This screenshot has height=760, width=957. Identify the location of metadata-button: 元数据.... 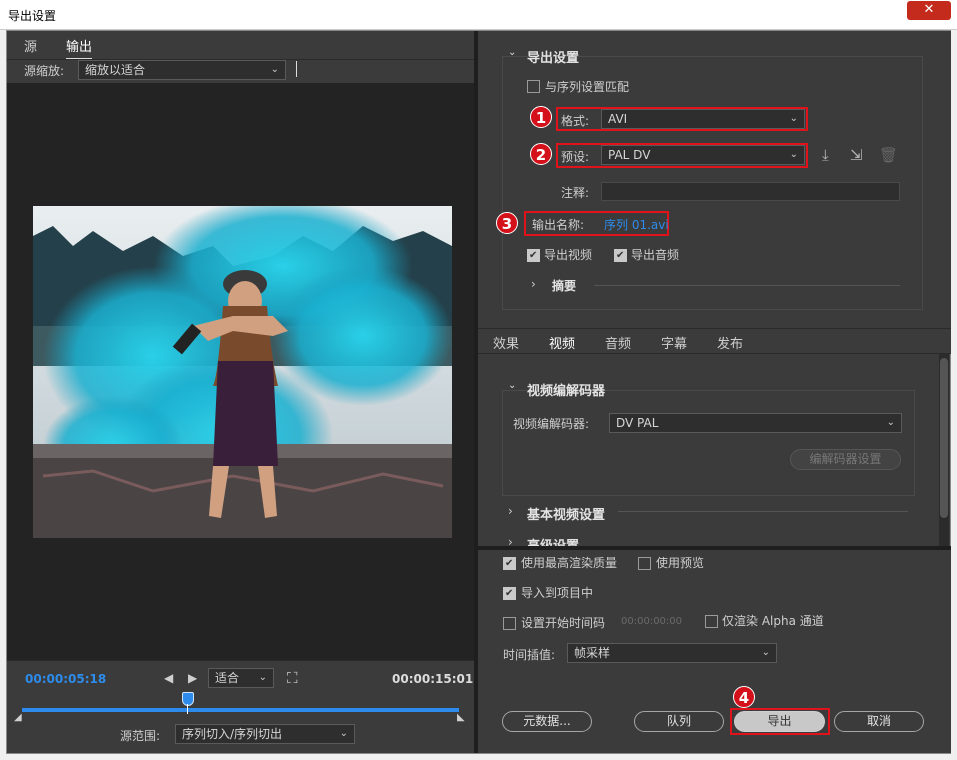
(547, 721).